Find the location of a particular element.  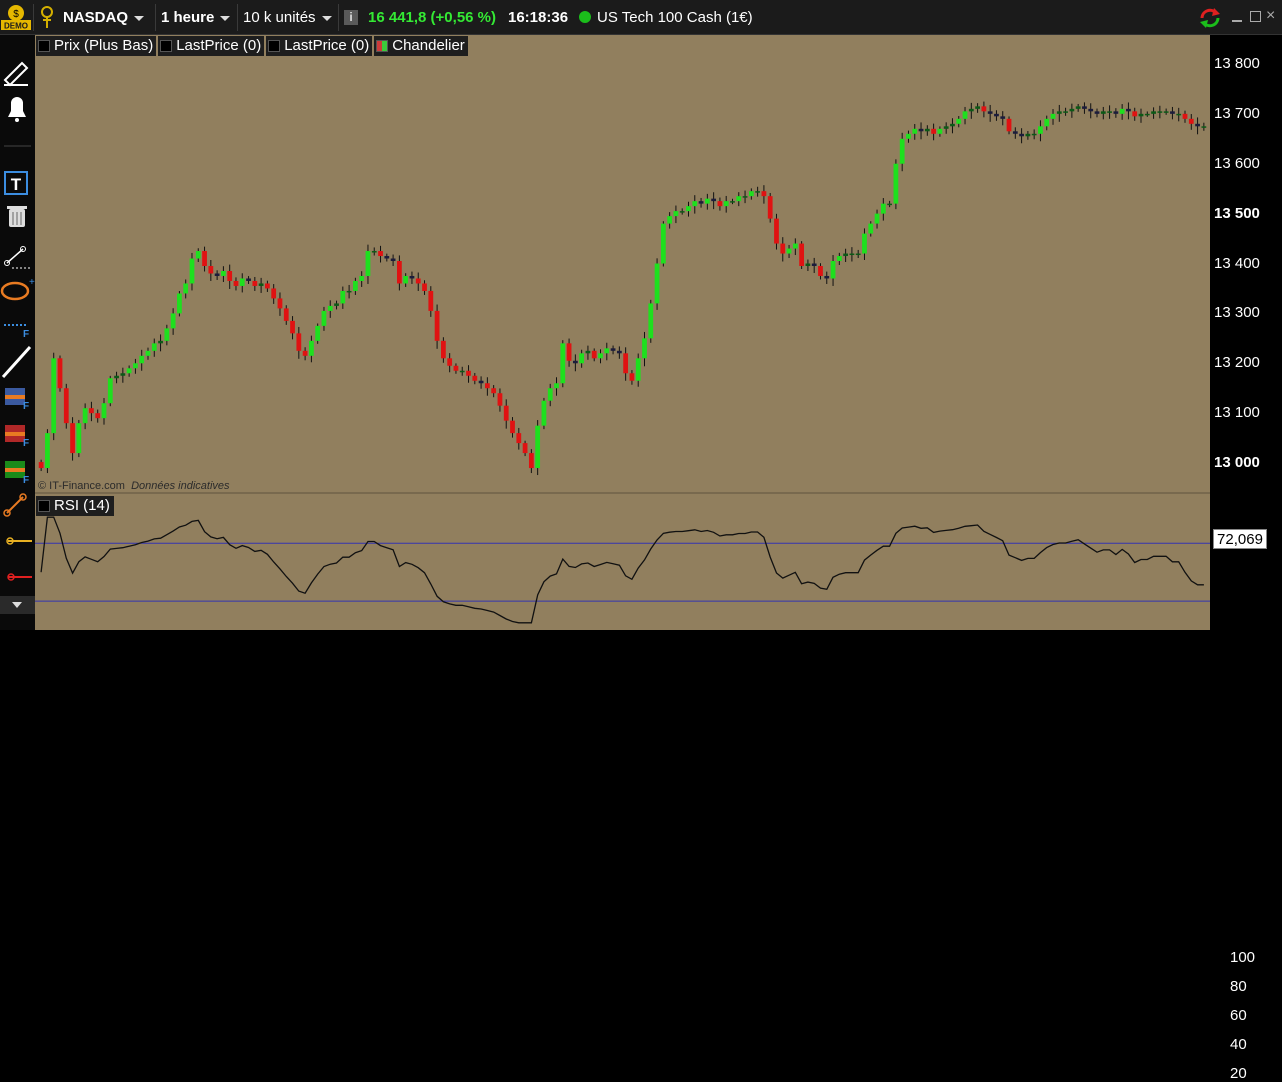

price-tick-label: 13 500 is located at coordinates (1237, 213).